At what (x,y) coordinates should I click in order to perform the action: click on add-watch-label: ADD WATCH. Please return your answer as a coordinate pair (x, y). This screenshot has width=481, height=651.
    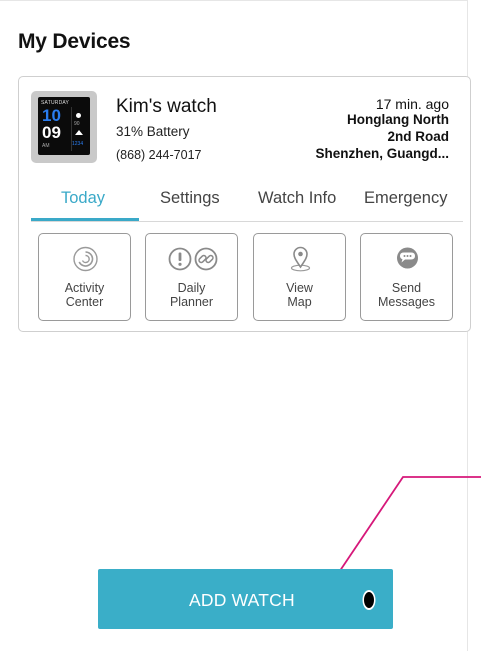
    Looking at the image, I should click on (242, 600).